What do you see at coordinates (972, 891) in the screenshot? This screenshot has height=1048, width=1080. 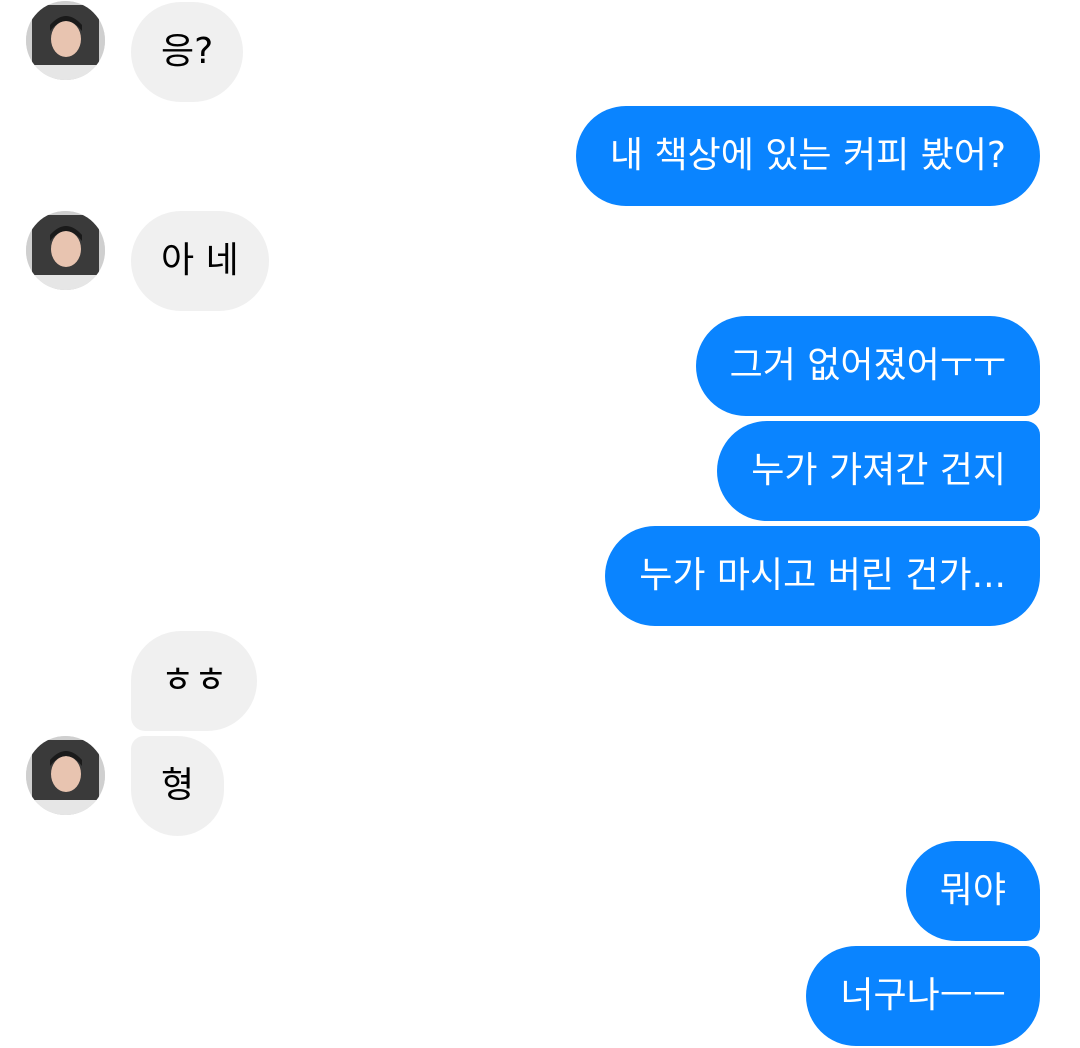 I see `sent-message-bubble: 뭐야` at bounding box center [972, 891].